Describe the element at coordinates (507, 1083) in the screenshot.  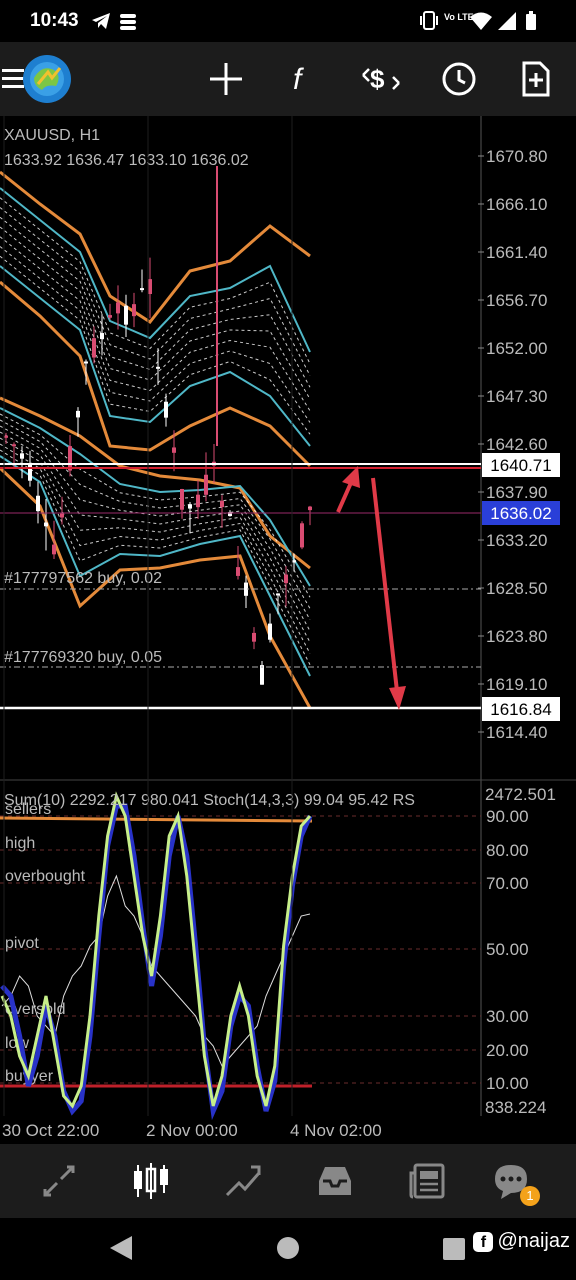
I see `indicator-tick-label: 10.00` at that location.